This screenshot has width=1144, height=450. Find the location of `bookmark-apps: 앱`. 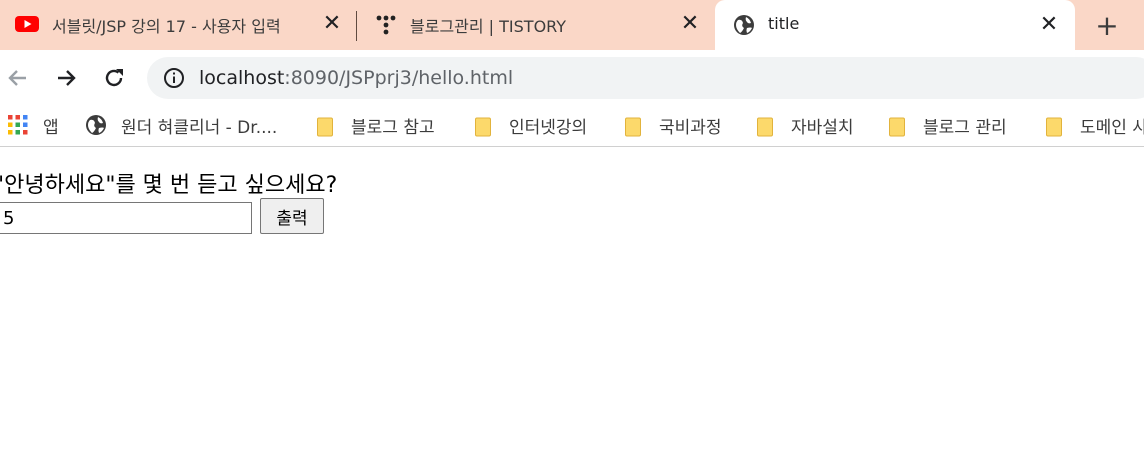

bookmark-apps: 앱 is located at coordinates (33, 125).